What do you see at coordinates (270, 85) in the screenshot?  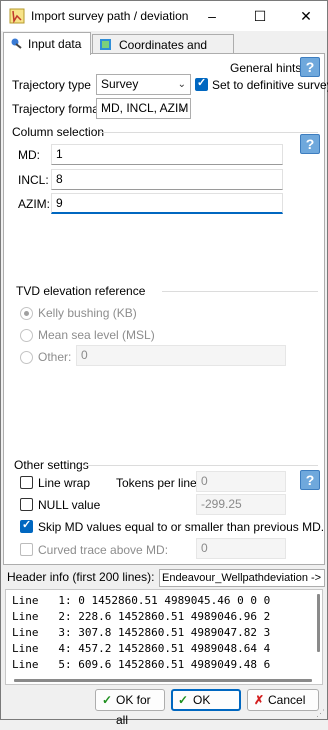 I see `set-definitive-label: Set to definitive survey` at bounding box center [270, 85].